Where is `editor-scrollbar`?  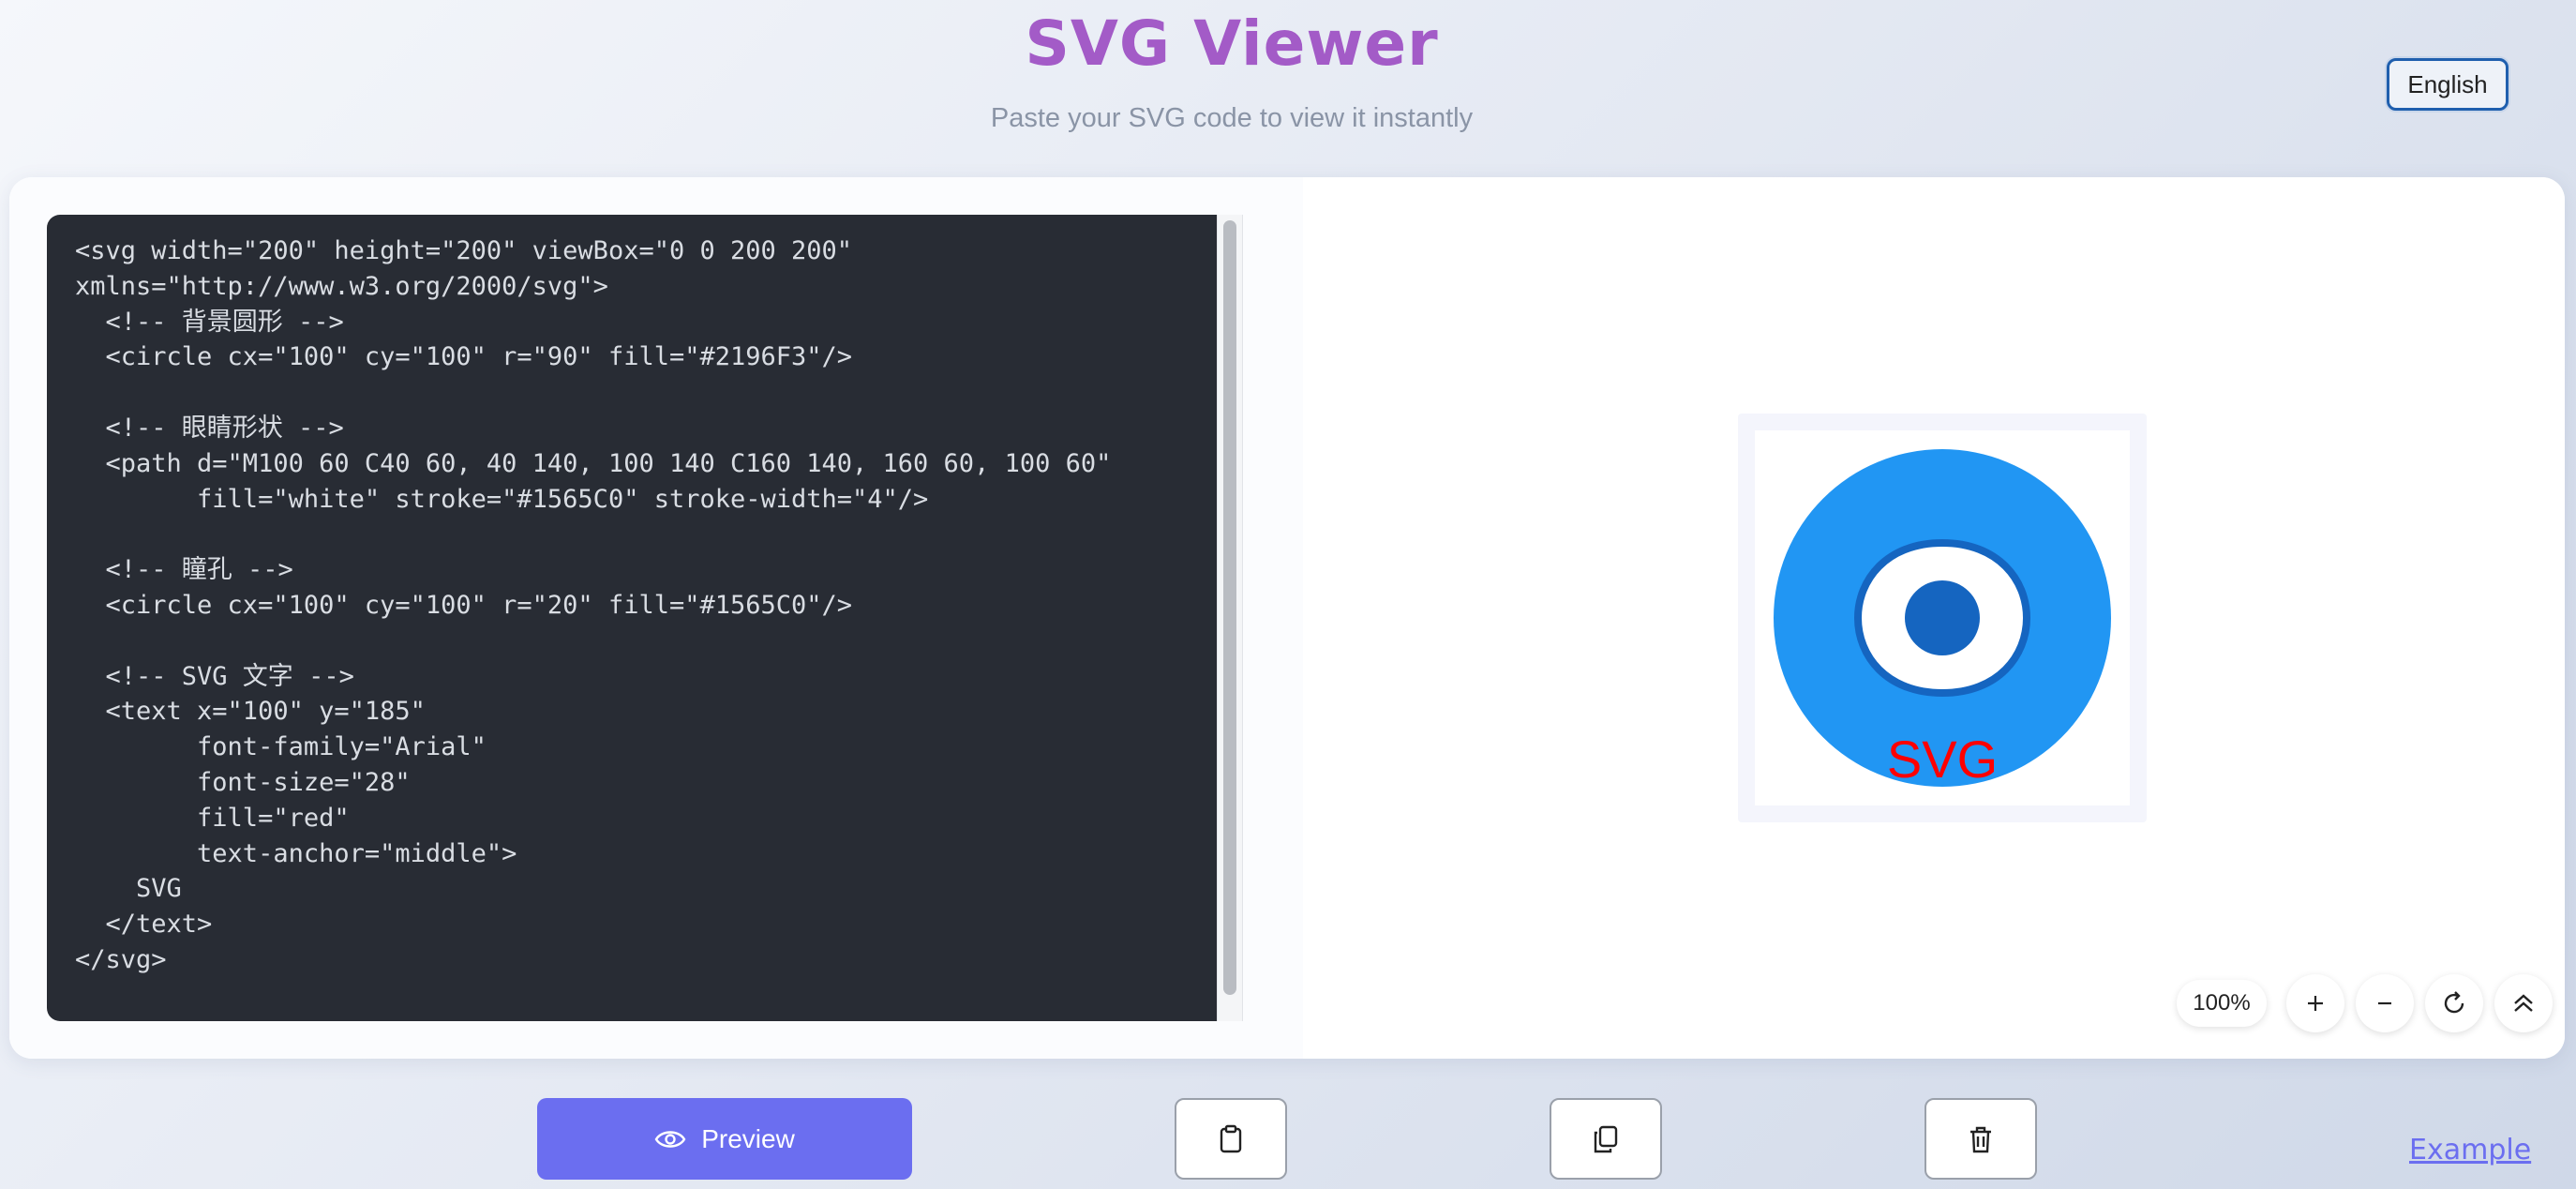
editor-scrollbar is located at coordinates (1230, 618).